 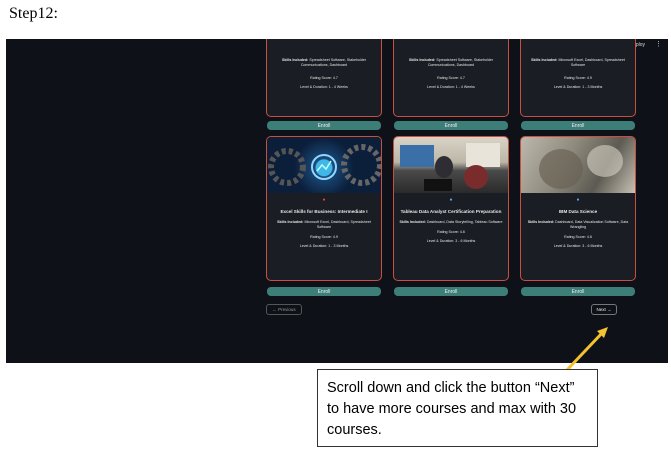 What do you see at coordinates (33, 13) in the screenshot?
I see `step-label: Step12:` at bounding box center [33, 13].